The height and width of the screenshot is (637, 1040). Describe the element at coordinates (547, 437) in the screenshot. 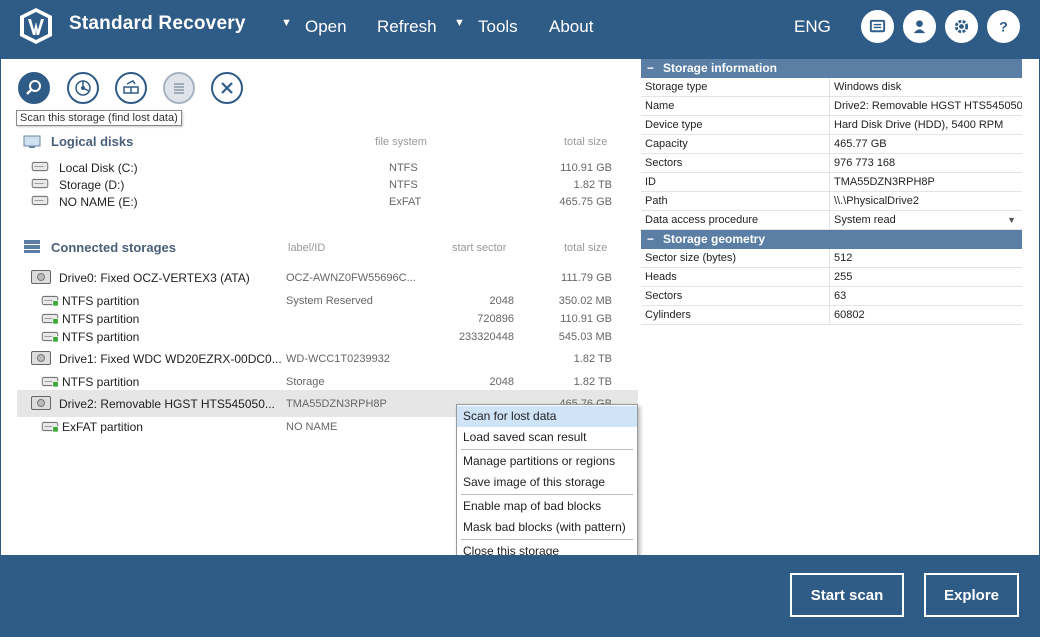

I see `context-menu-item: Load saved scan result` at that location.